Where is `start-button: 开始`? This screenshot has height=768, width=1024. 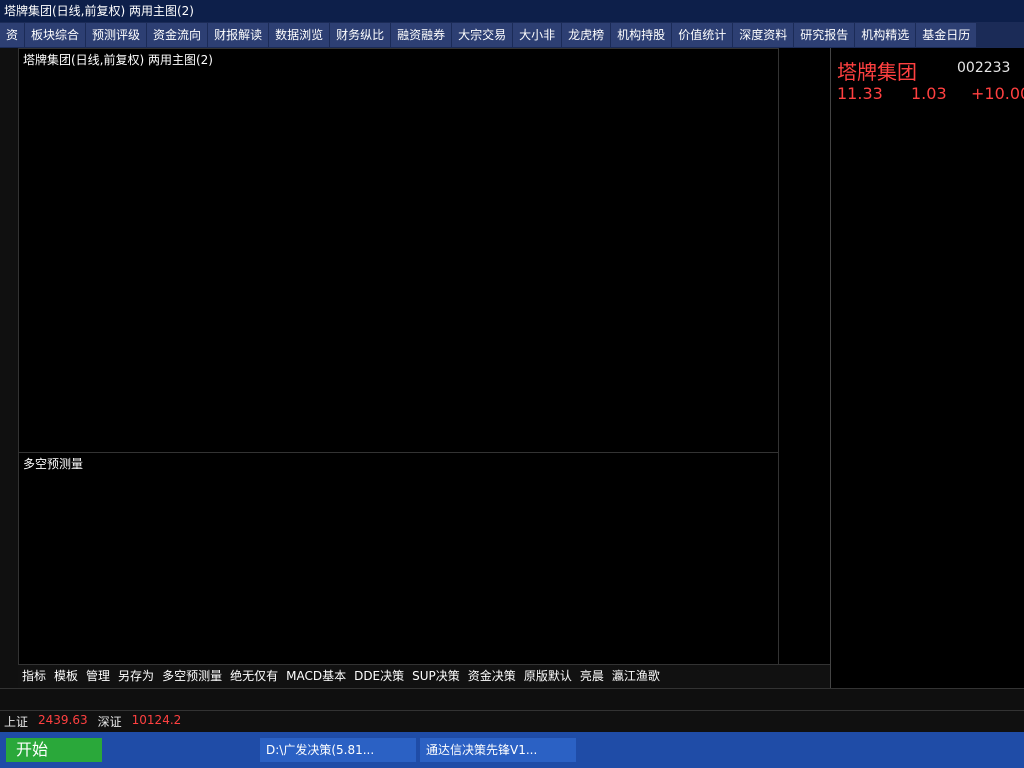 start-button: 开始 is located at coordinates (54, 750).